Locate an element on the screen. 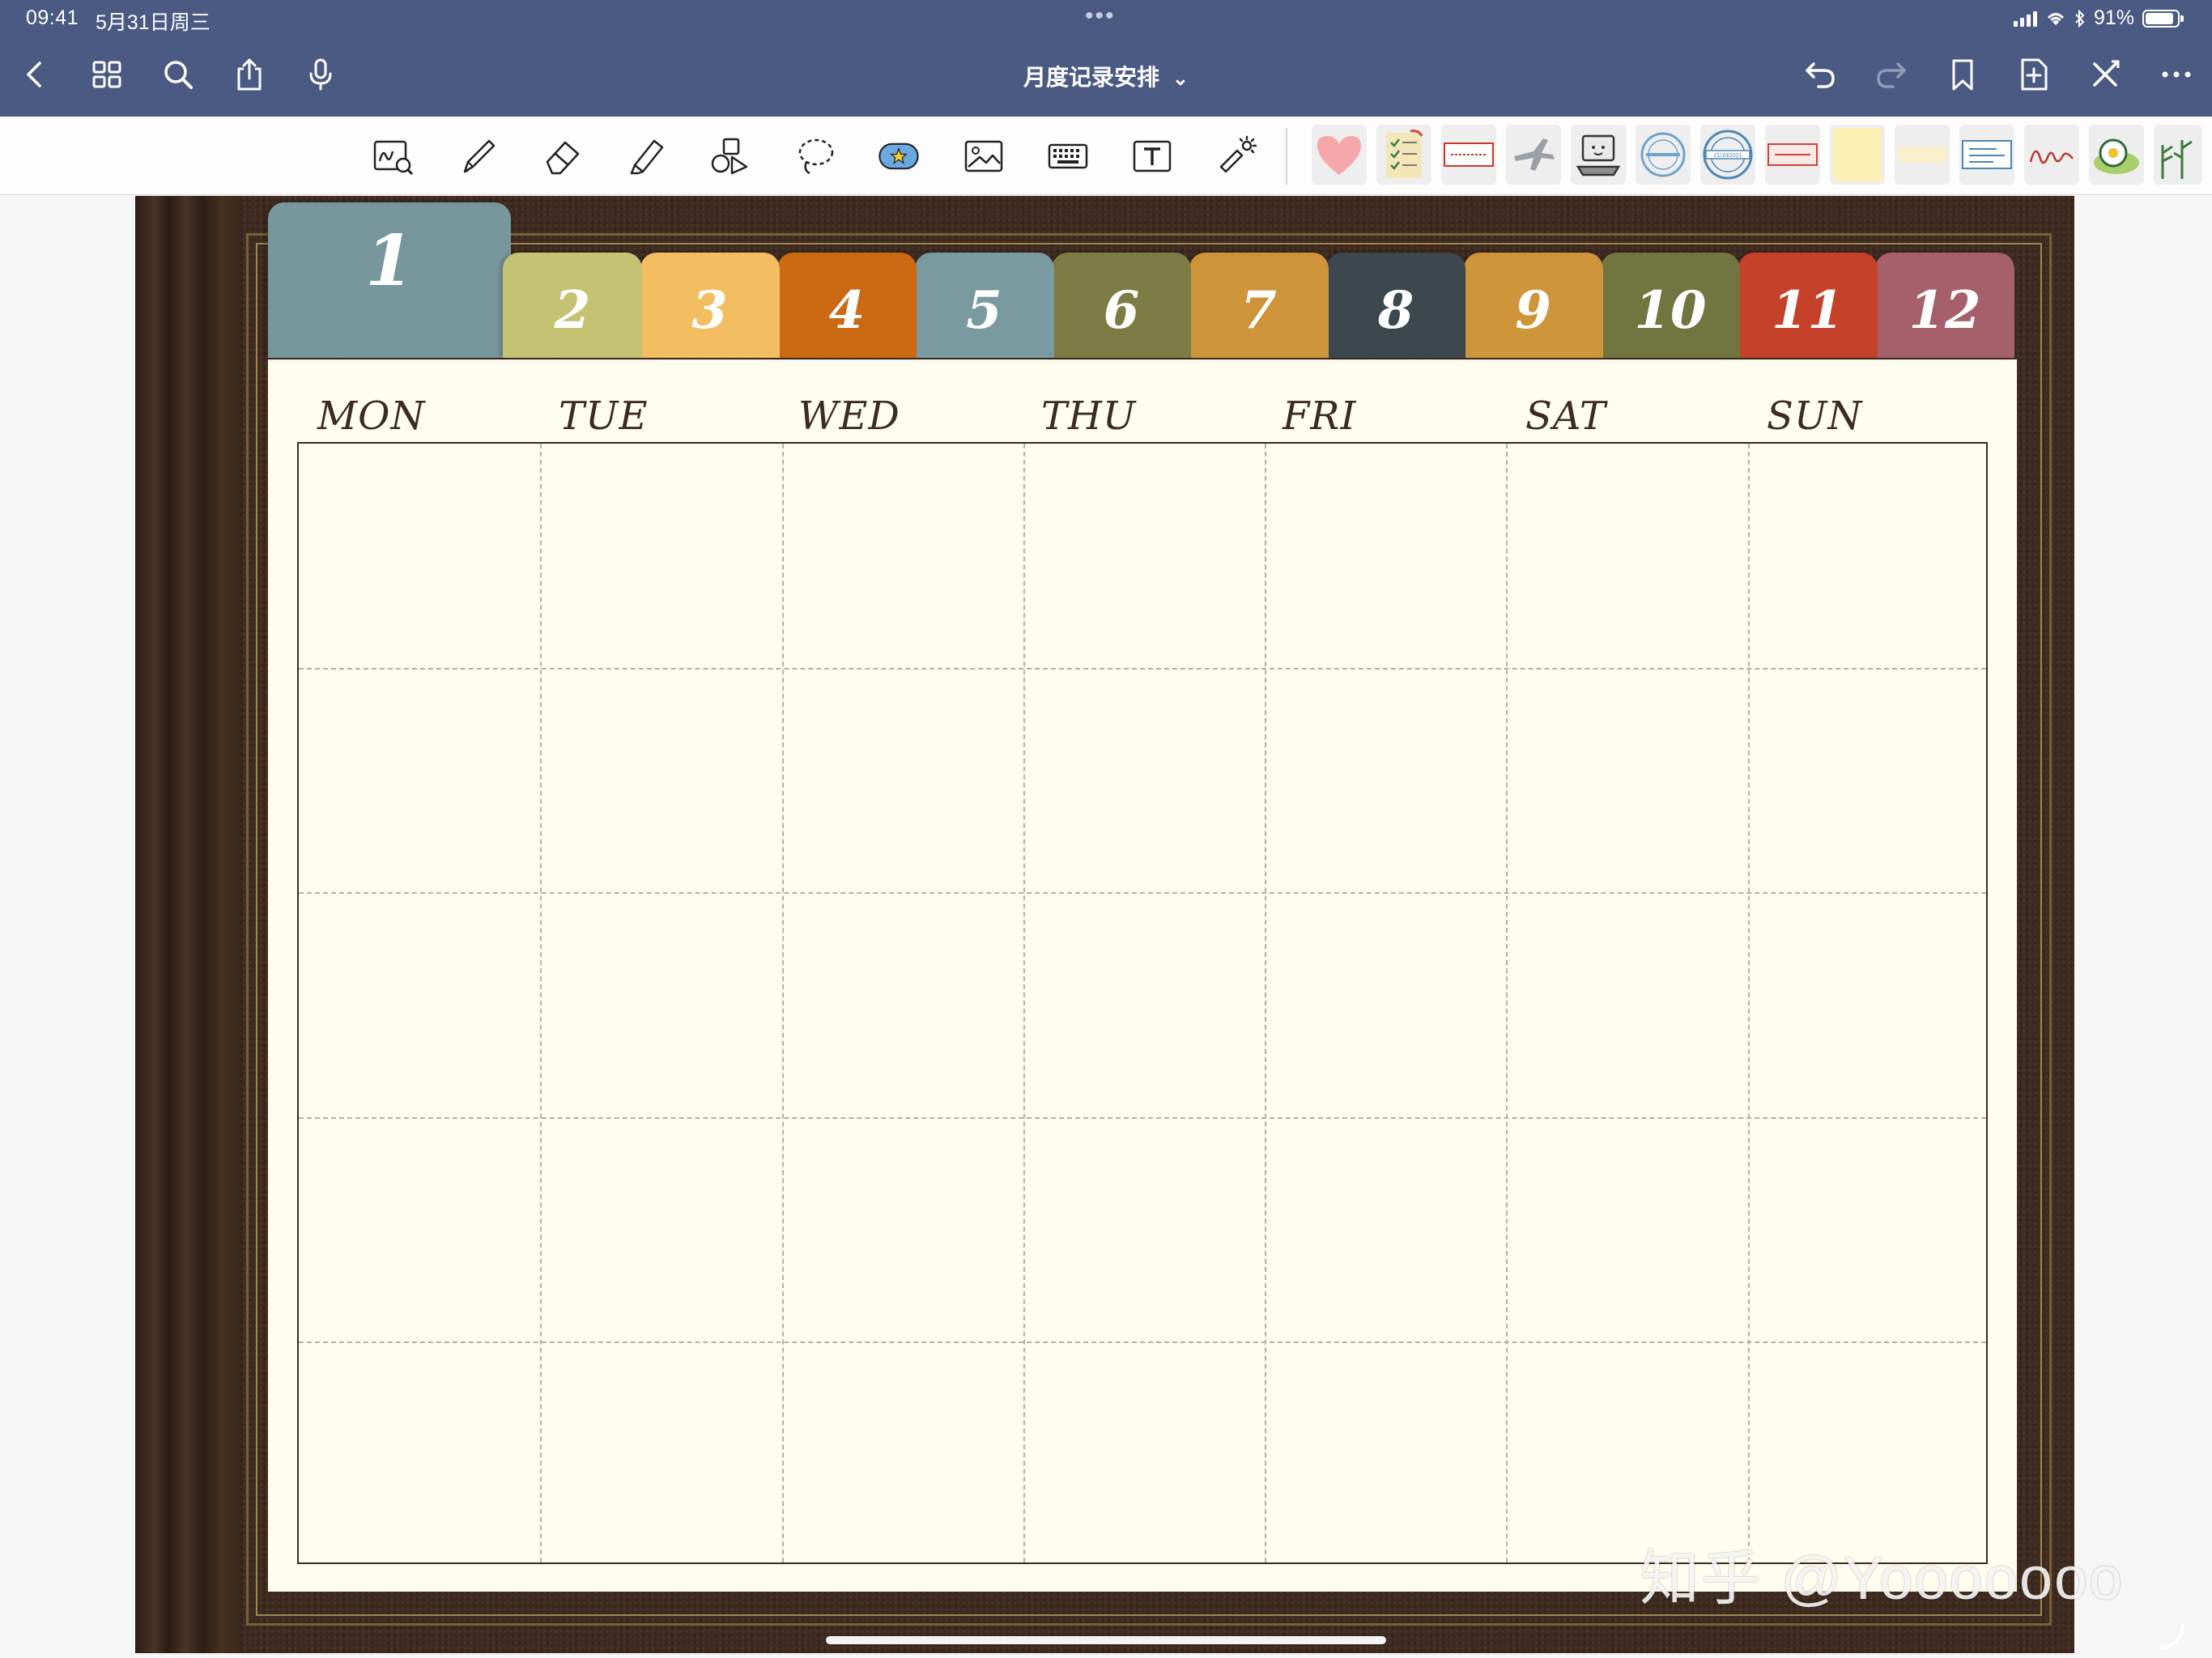  heart-sticker-icon is located at coordinates (1339, 155).